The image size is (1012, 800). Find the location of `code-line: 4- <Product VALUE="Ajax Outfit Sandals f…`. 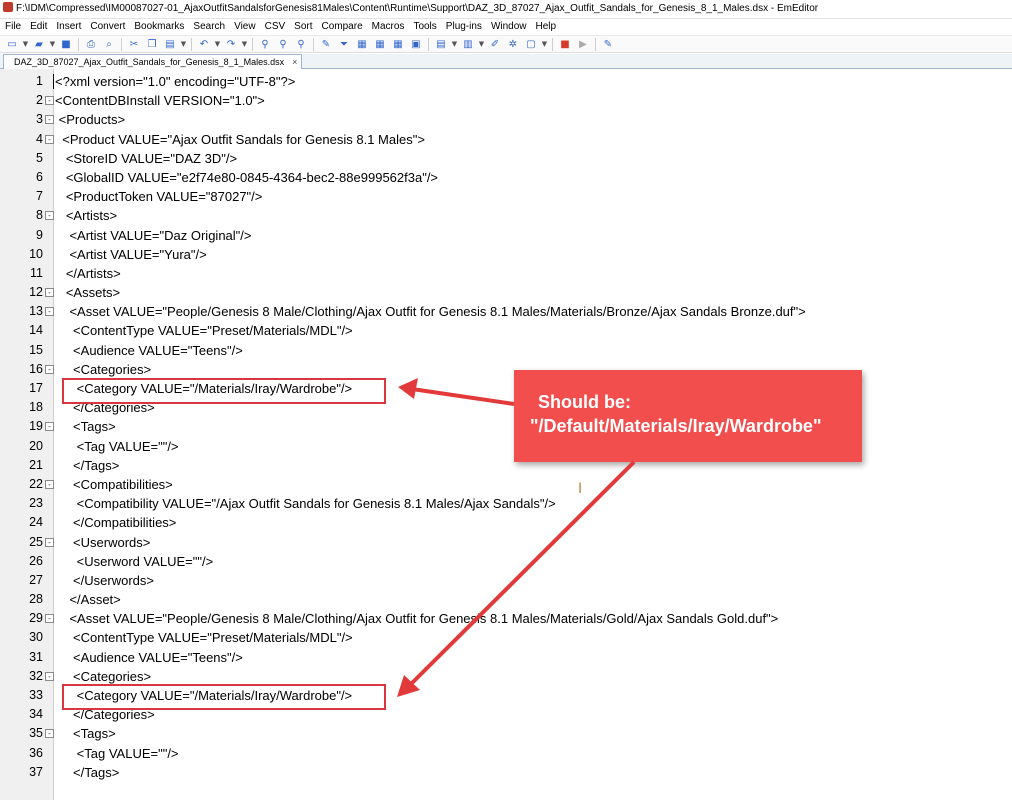

code-line: 4- <Product VALUE="Ajax Outfit Sandals f… is located at coordinates (506, 139).